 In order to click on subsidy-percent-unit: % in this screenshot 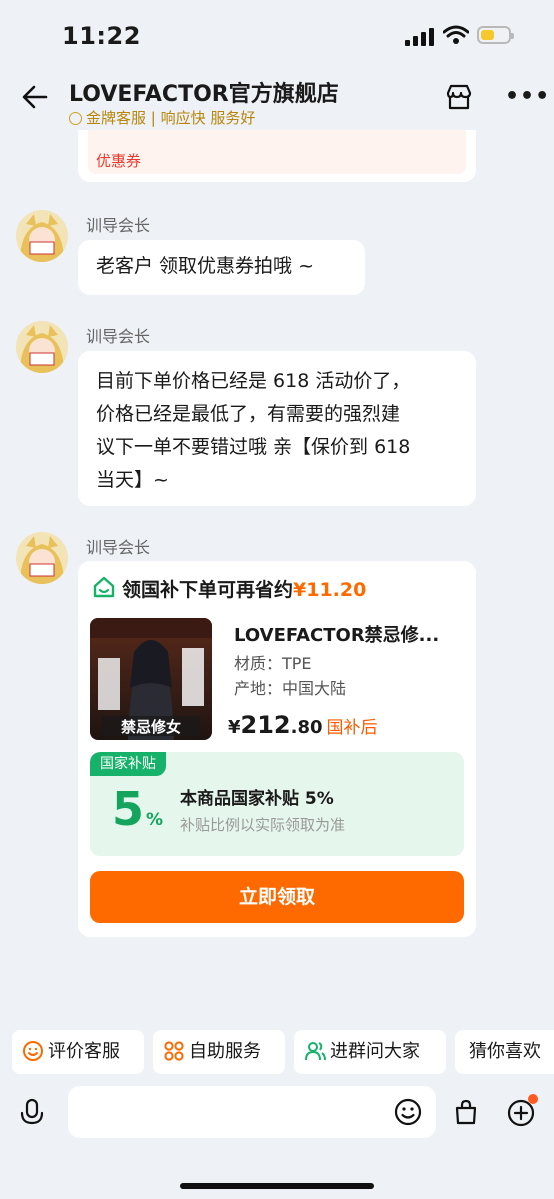, I will do `click(155, 820)`.